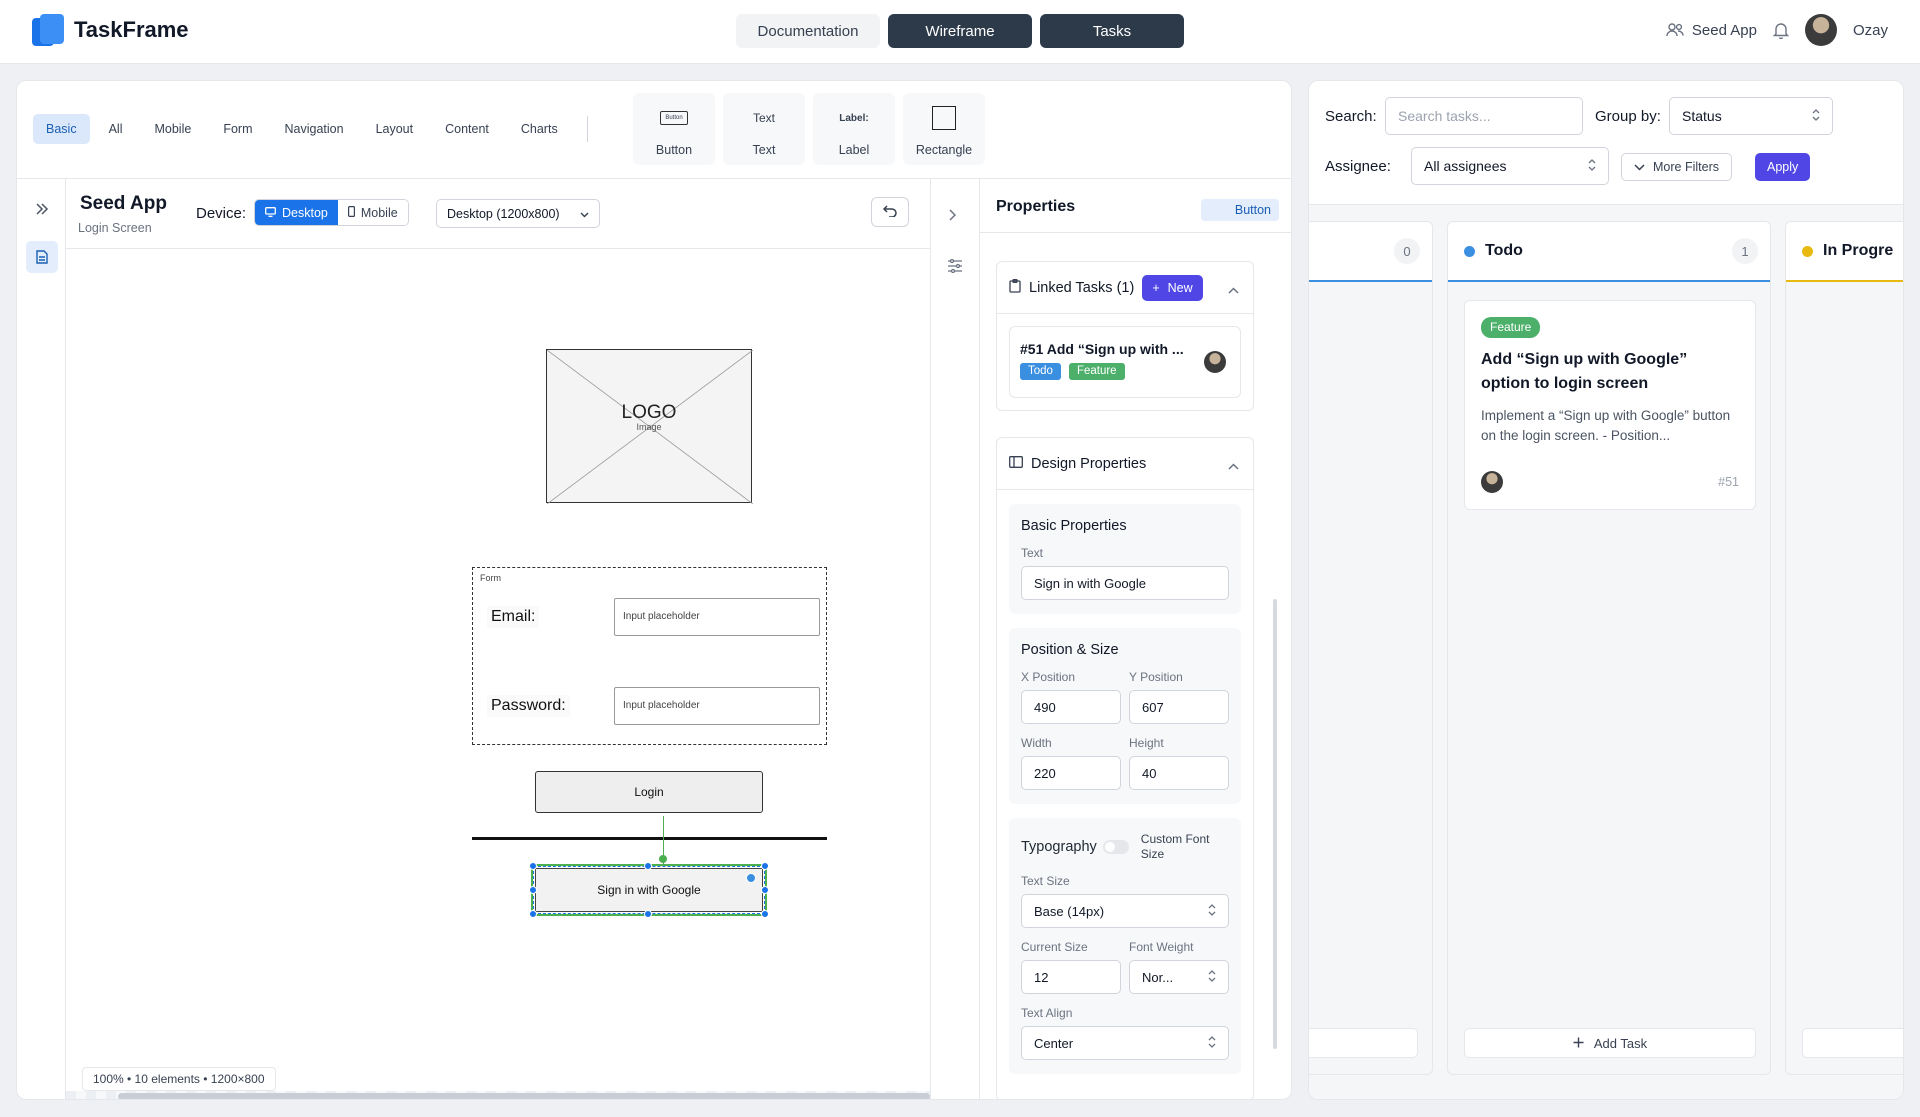 Image resolution: width=1920 pixels, height=1117 pixels. Describe the element at coordinates (1172, 287) in the screenshot. I see `new-task-button: + New` at that location.